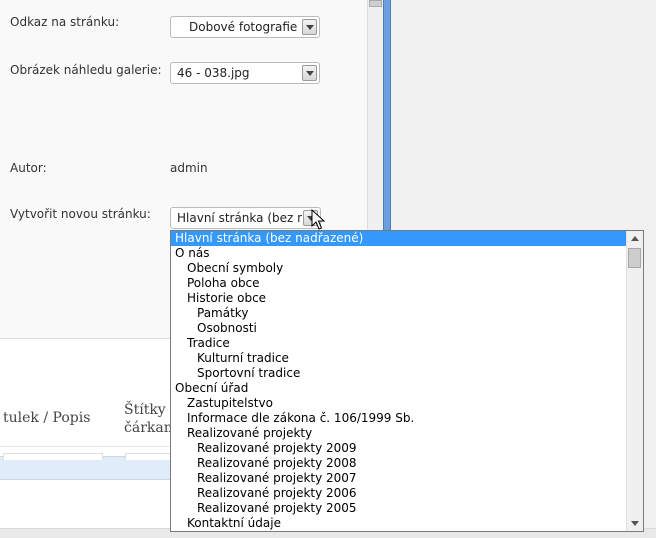 This screenshot has height=538, width=656. I want to click on dropdown-option: Informace dle zákona č. 106/1999 Sb., so click(407, 418).